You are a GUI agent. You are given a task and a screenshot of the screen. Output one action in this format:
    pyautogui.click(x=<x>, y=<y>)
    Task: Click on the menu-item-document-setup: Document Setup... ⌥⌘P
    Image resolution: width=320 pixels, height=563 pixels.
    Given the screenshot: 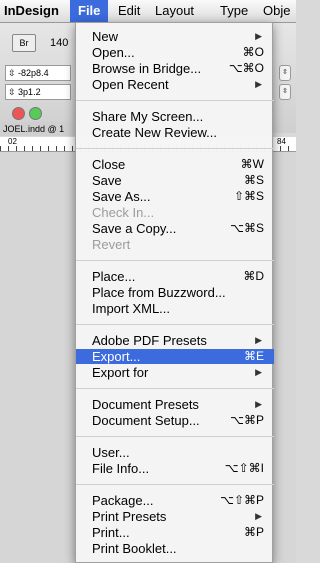 What is the action you would take?
    pyautogui.click(x=175, y=420)
    